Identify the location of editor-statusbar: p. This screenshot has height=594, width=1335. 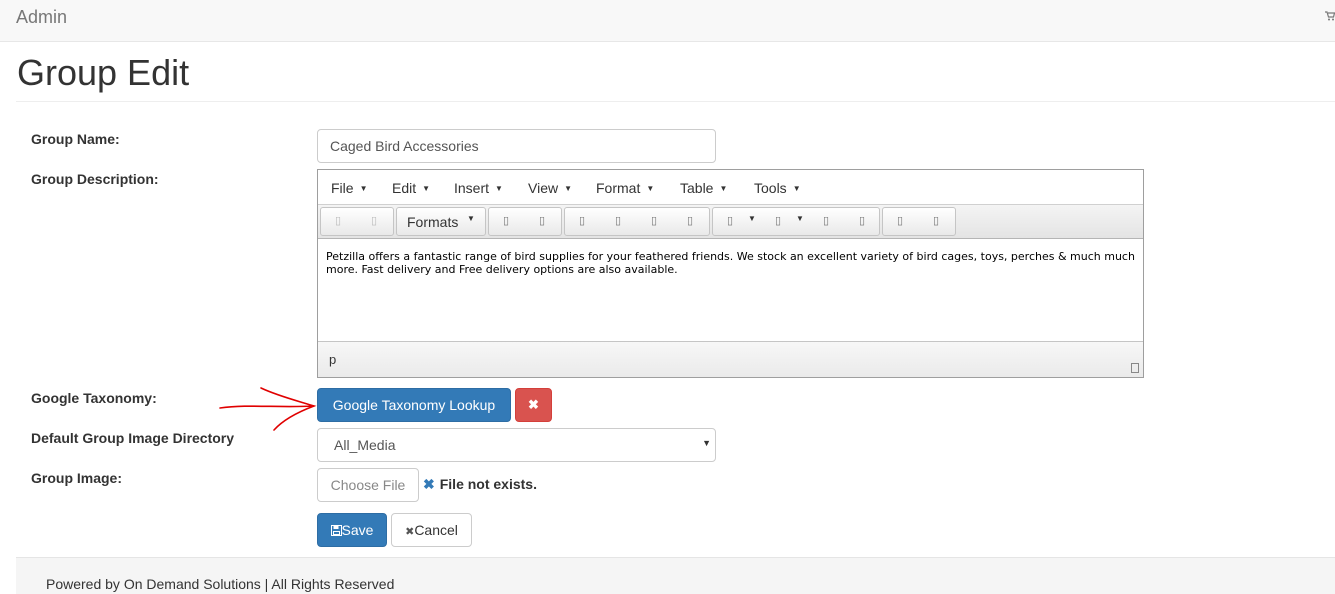
(730, 359).